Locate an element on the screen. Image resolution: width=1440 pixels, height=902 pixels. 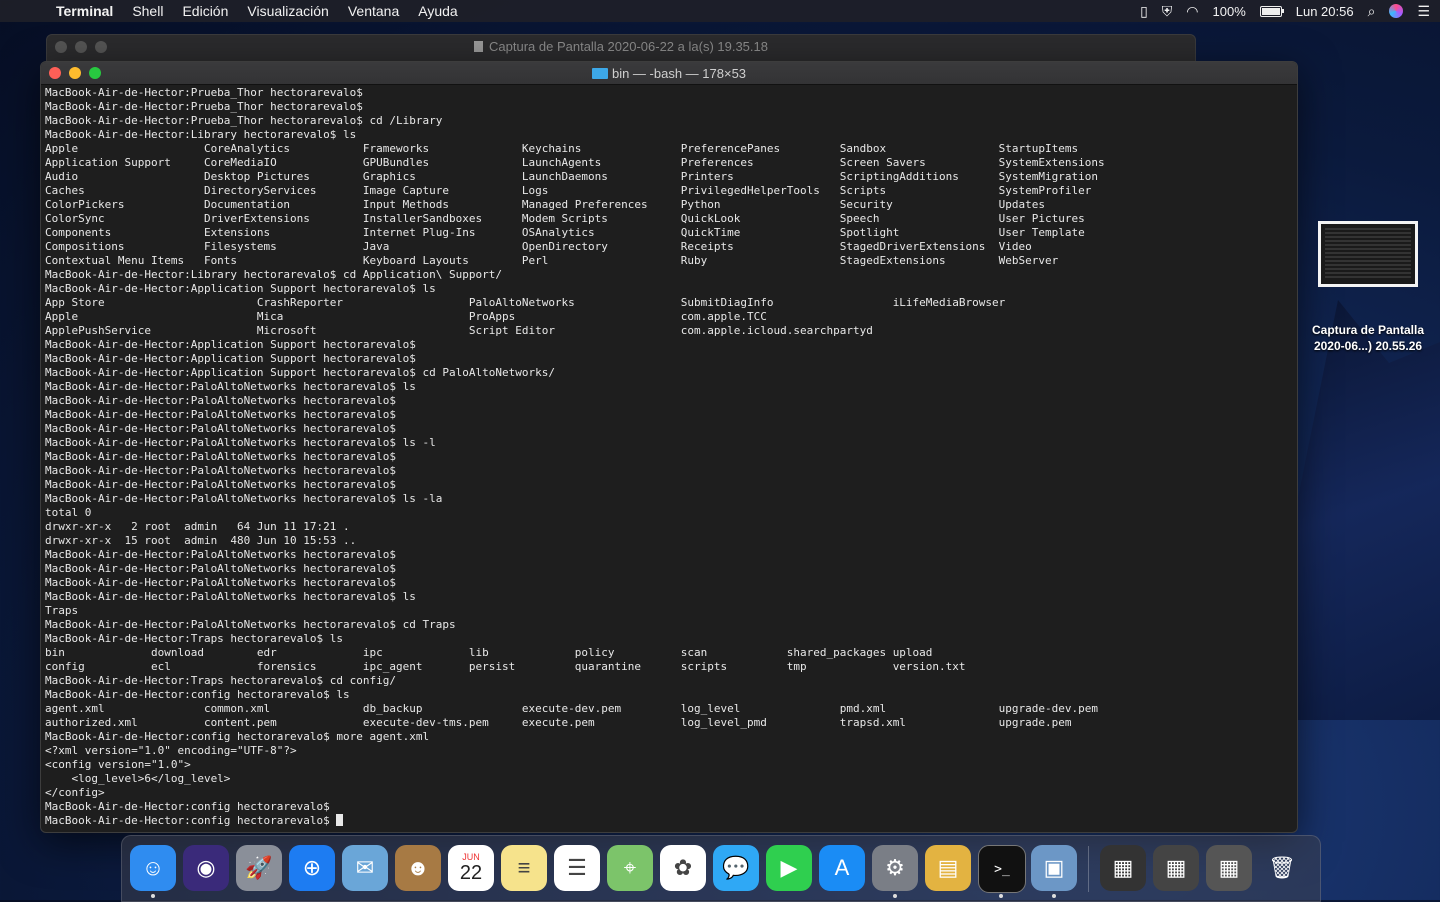
dock-calendar-icon: JUN 22 is located at coordinates (471, 868).